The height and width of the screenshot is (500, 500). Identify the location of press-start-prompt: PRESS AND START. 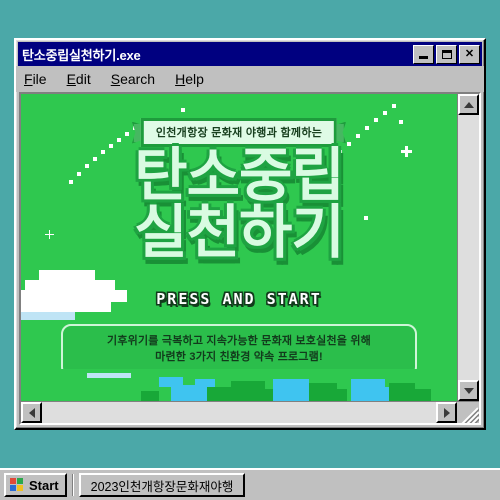
(239, 299).